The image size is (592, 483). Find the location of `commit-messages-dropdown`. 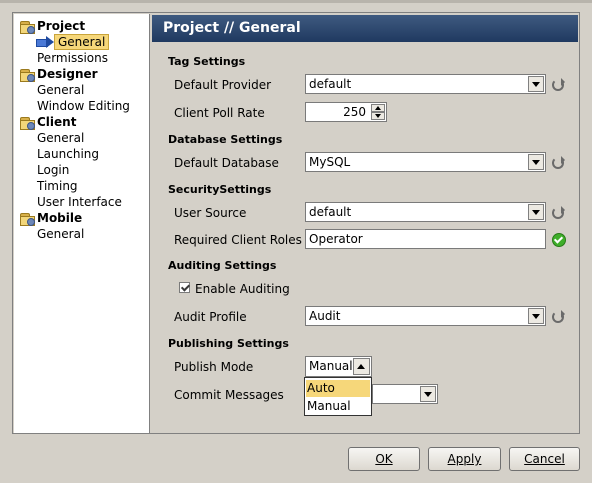

commit-messages-dropdown is located at coordinates (405, 394).